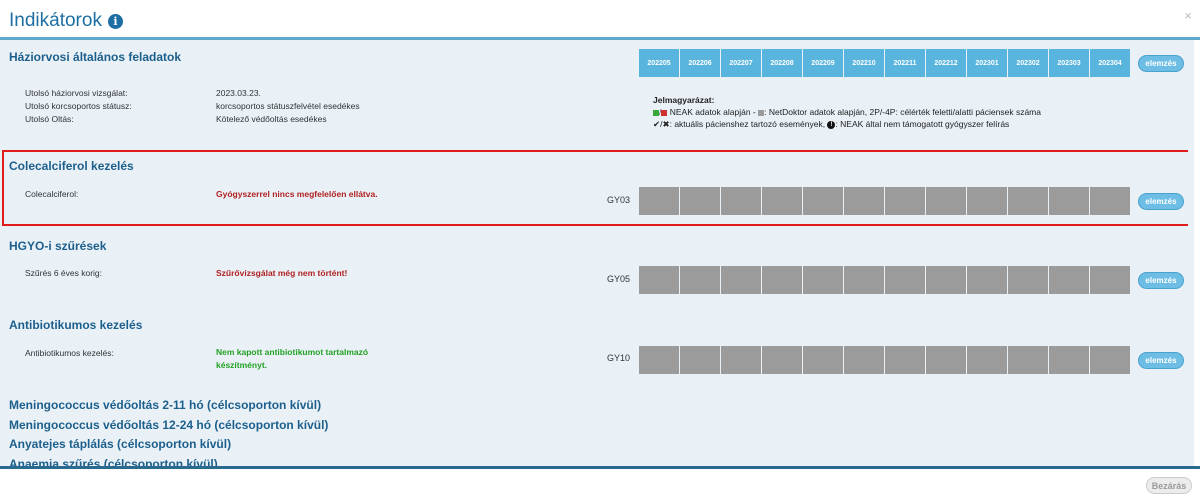  I want to click on row-label: Utolsó háziorvosi vizsgálat:, so click(76, 93).